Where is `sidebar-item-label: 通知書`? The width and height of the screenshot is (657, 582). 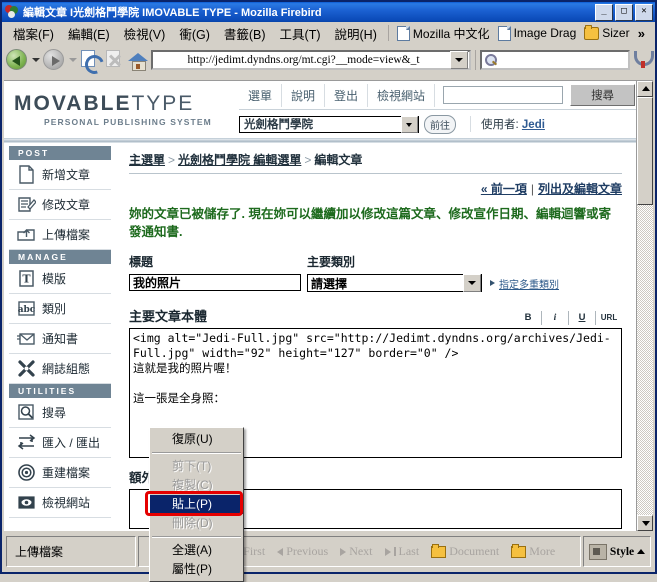
sidebar-item-label: 通知書 is located at coordinates (60, 339).